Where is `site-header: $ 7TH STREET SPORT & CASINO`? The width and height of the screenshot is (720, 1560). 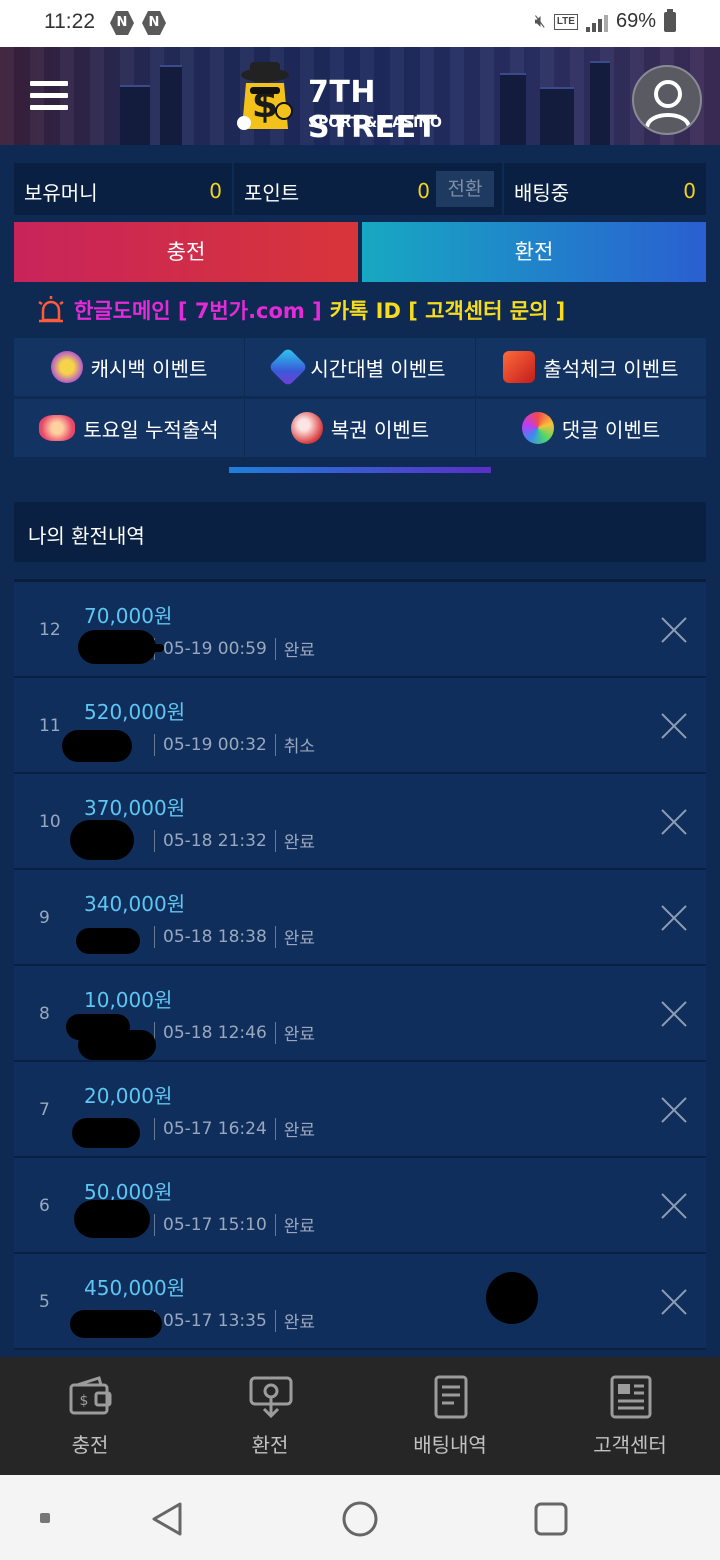 site-header: $ 7TH STREET SPORT & CASINO is located at coordinates (360, 96).